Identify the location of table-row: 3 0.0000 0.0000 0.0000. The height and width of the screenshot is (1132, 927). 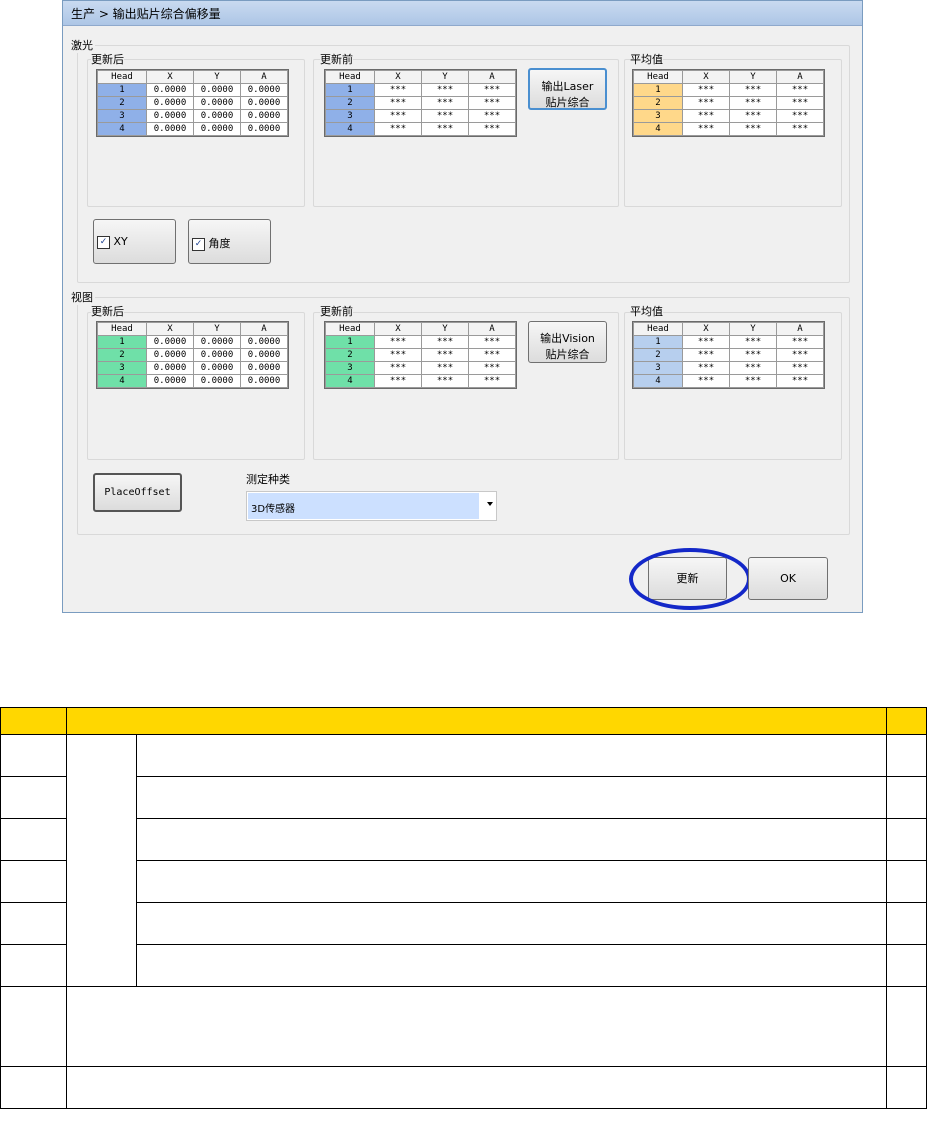
(192, 116).